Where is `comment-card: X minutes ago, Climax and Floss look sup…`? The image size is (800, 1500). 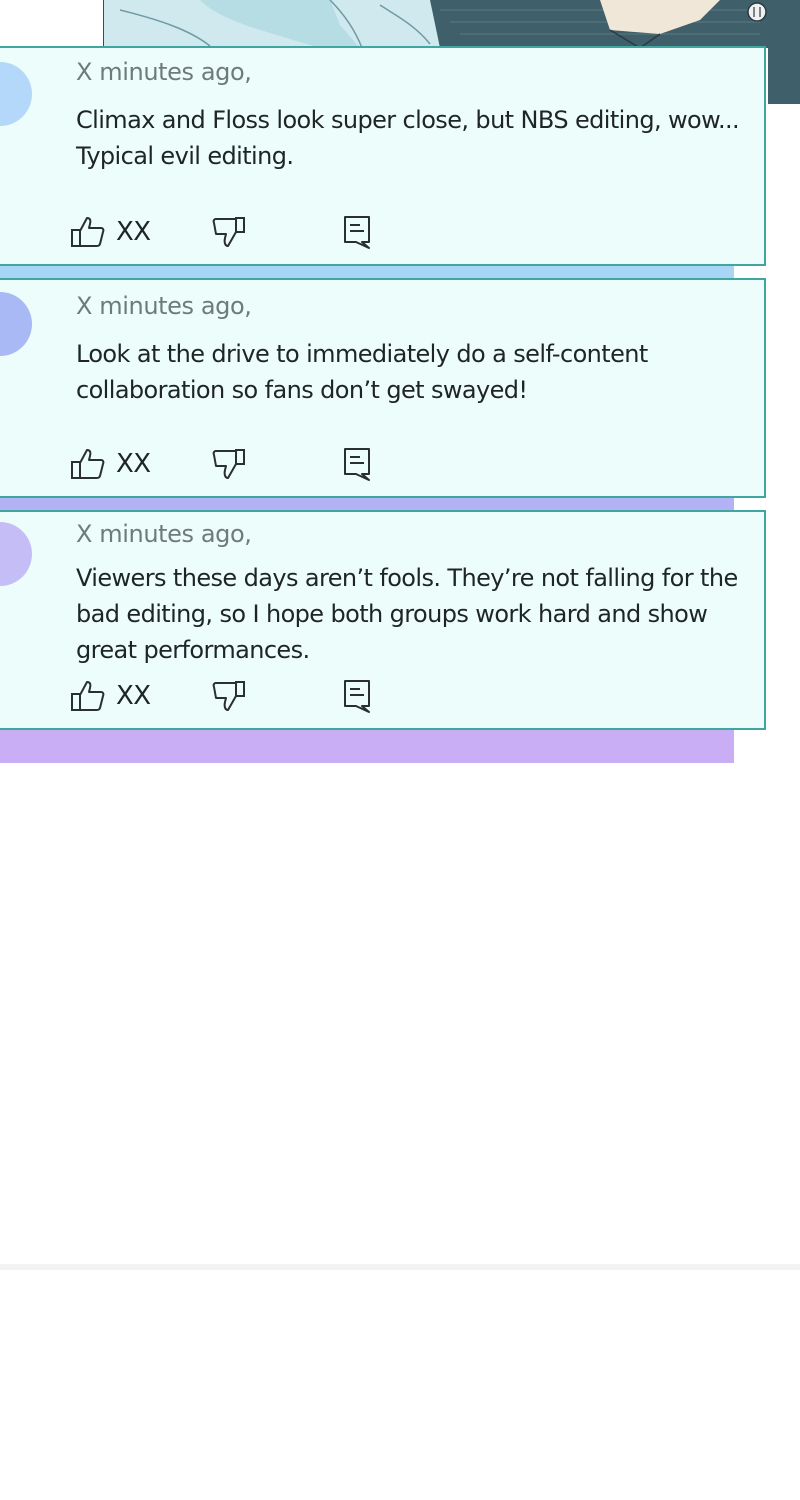
comment-card: X minutes ago, Climax and Floss look sup… is located at coordinates (383, 156).